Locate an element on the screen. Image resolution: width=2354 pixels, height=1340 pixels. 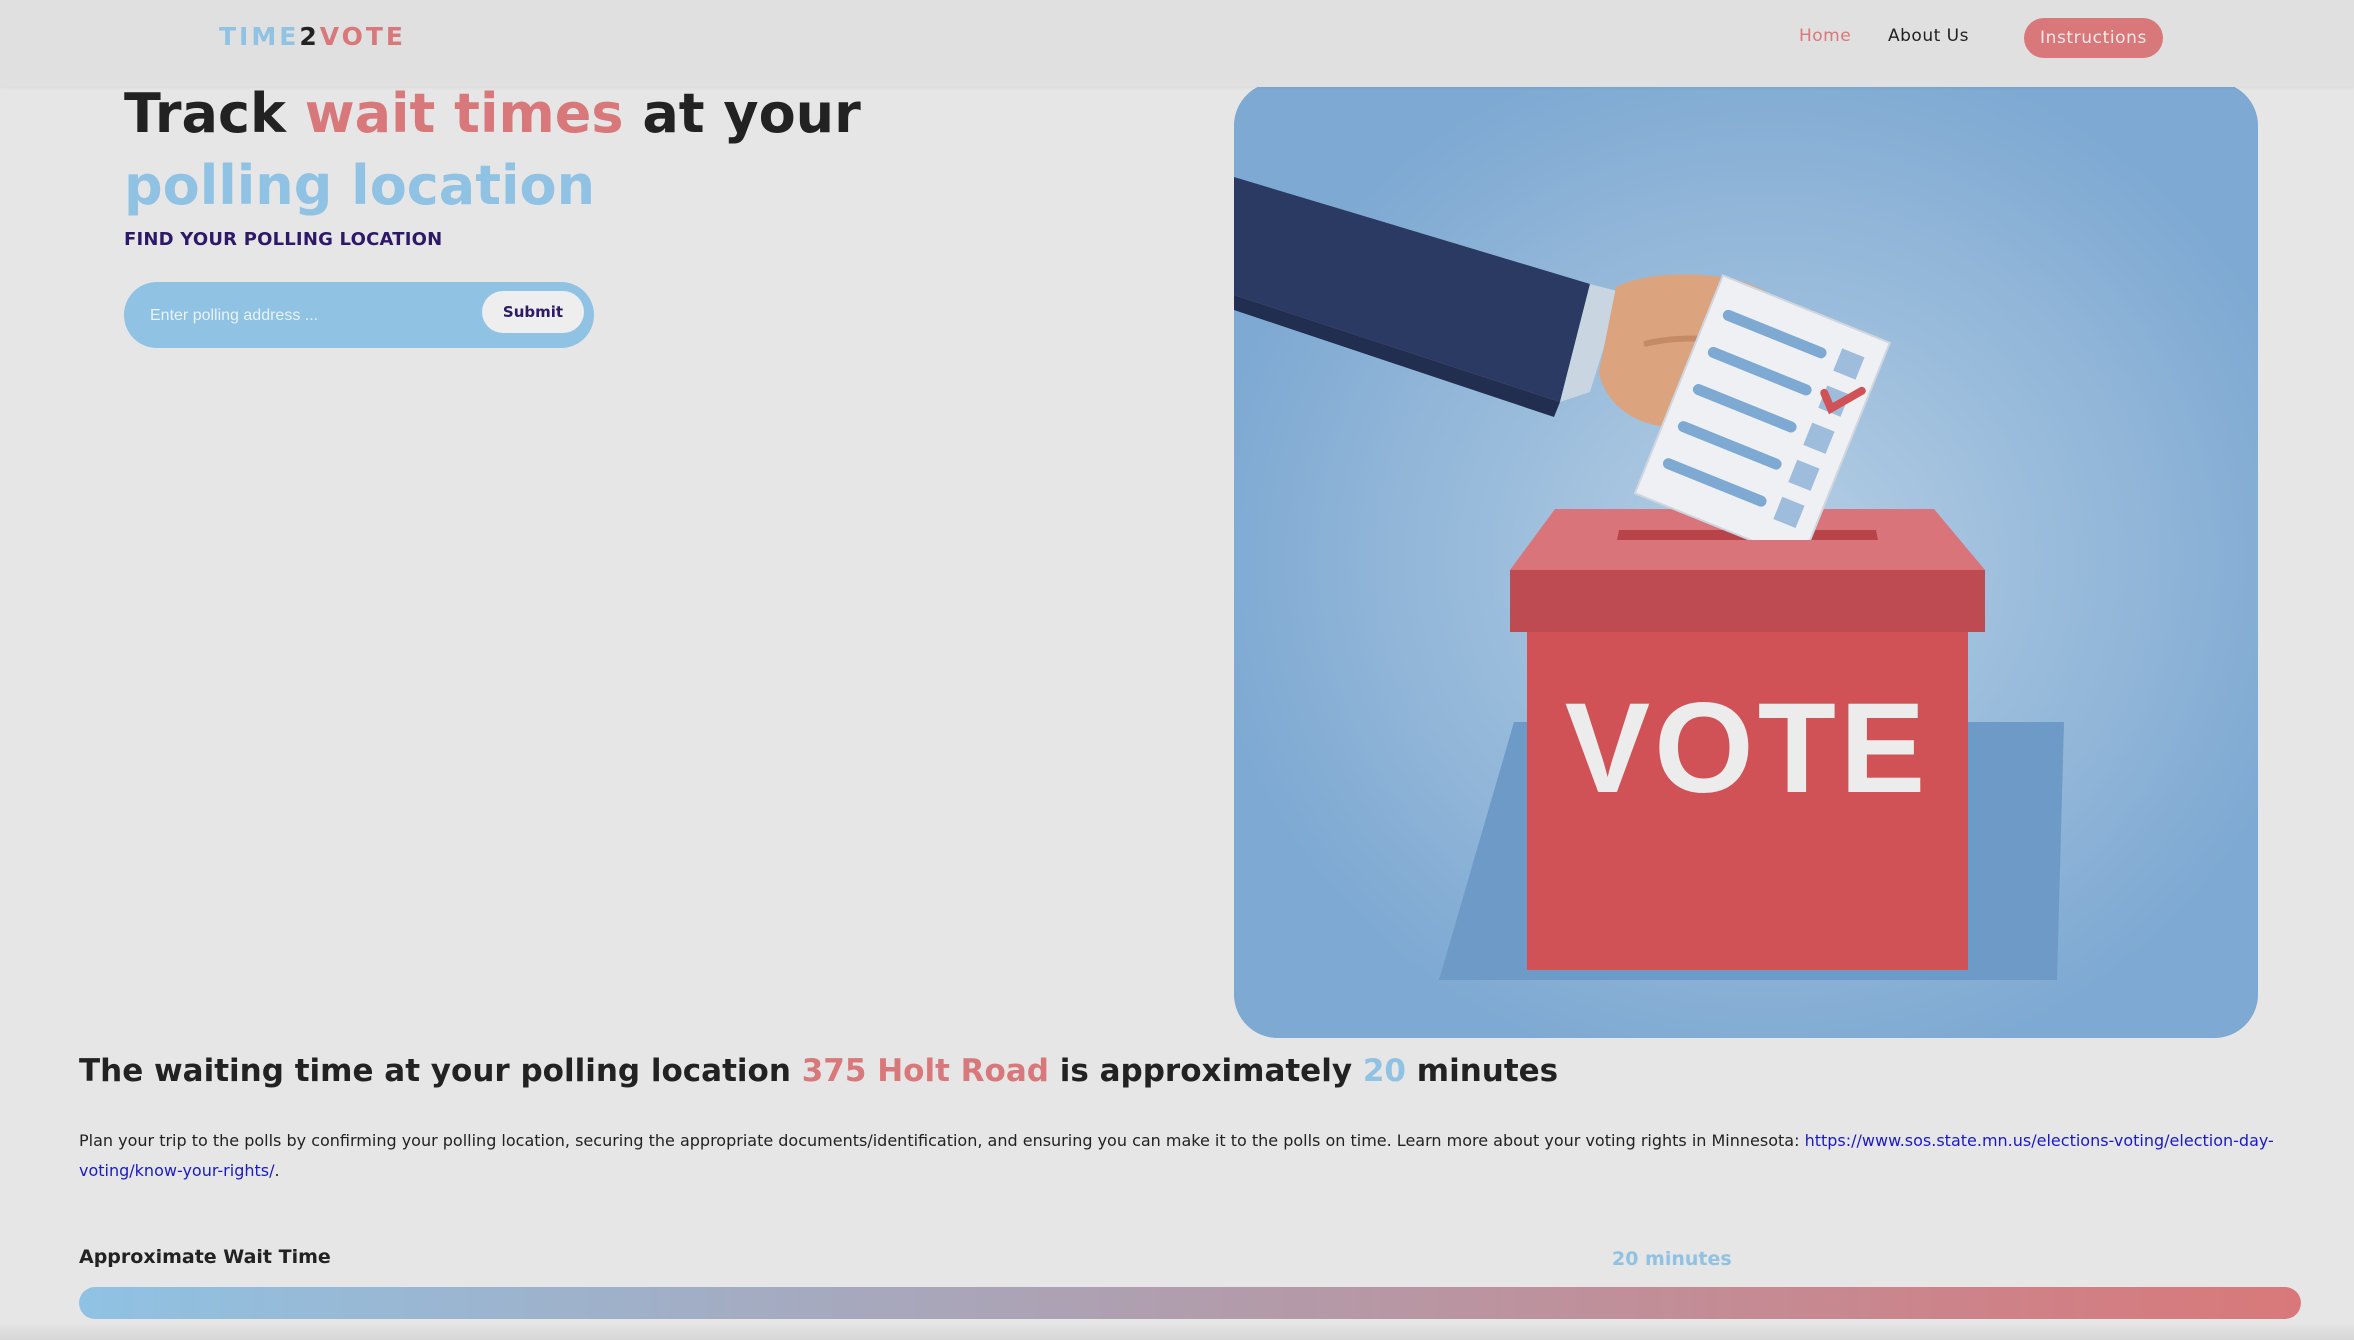
result-middle: is approximately is located at coordinates (1205, 1071).